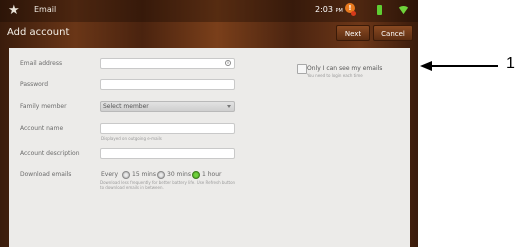  What do you see at coordinates (34, 84) in the screenshot?
I see `password-label: Password` at bounding box center [34, 84].